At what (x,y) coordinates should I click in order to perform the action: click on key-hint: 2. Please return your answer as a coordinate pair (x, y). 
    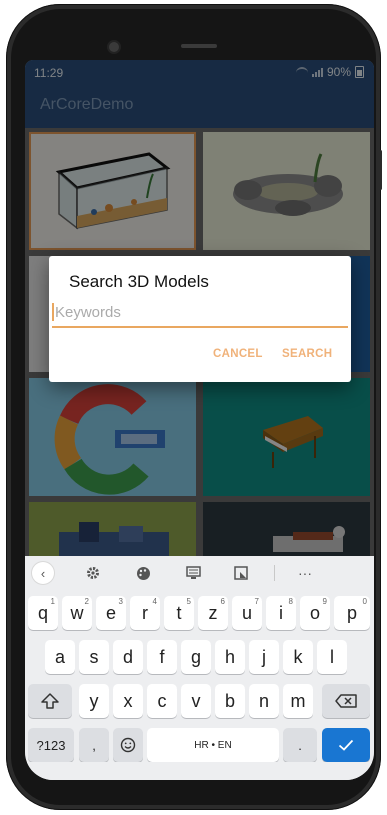
    Looking at the image, I should click on (86, 601).